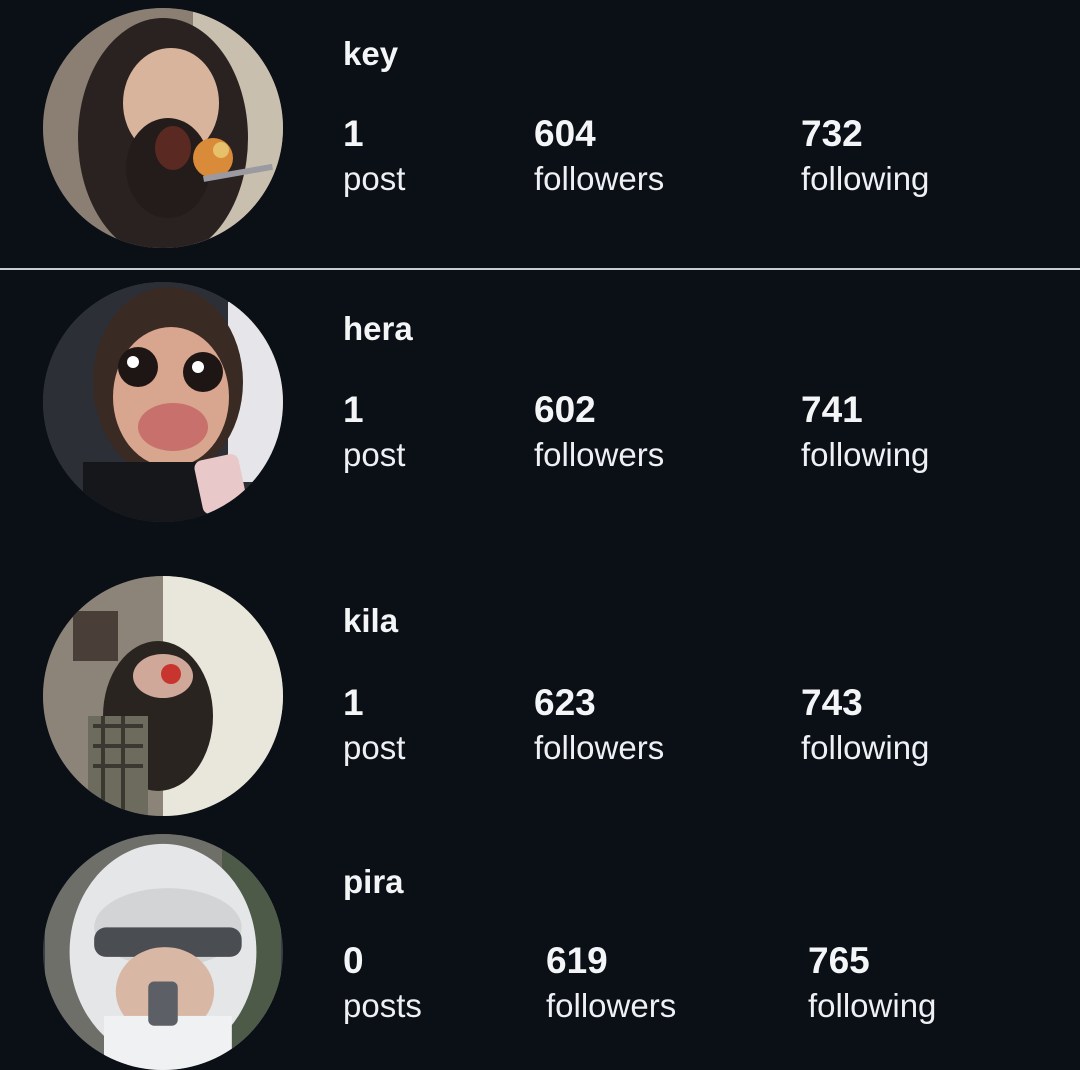 The image size is (1080, 1070). What do you see at coordinates (839, 960) in the screenshot?
I see `following-count: 765` at bounding box center [839, 960].